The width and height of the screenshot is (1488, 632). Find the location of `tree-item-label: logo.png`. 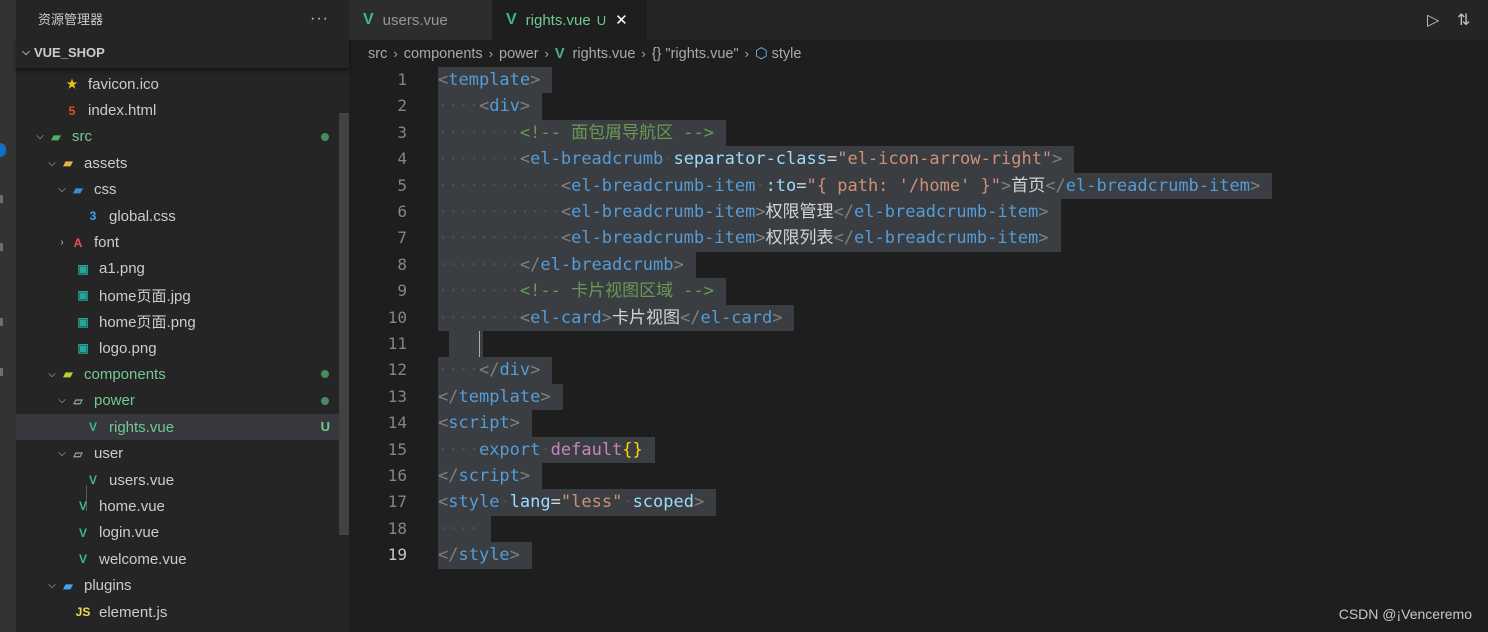

tree-item-label: logo.png is located at coordinates (128, 348).